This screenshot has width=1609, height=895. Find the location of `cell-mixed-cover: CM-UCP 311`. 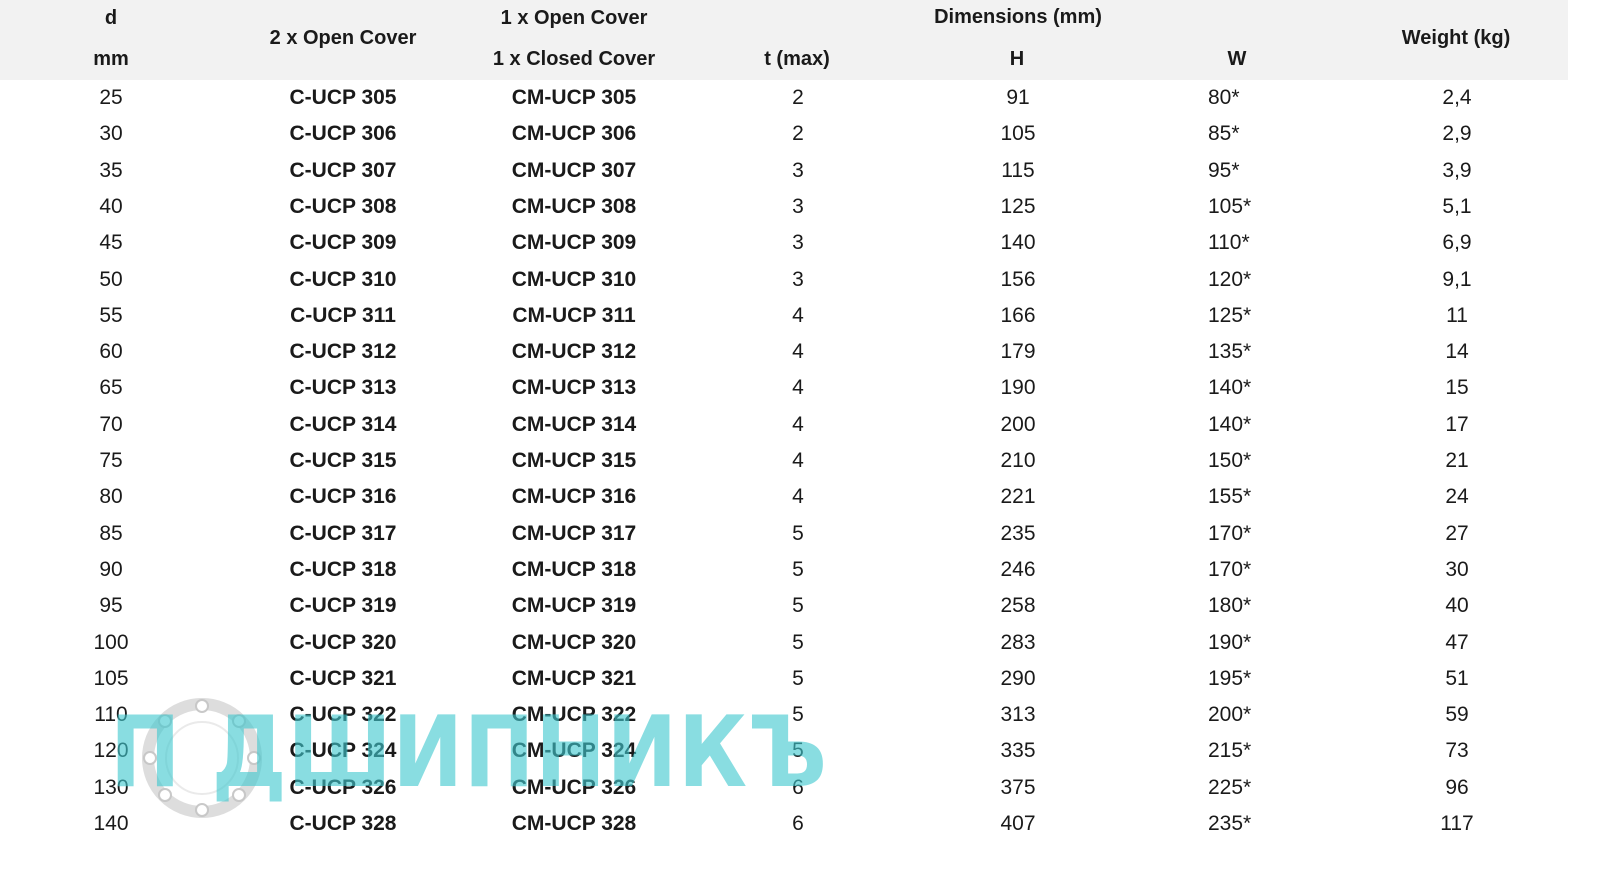

cell-mixed-cover: CM-UCP 311 is located at coordinates (574, 315).